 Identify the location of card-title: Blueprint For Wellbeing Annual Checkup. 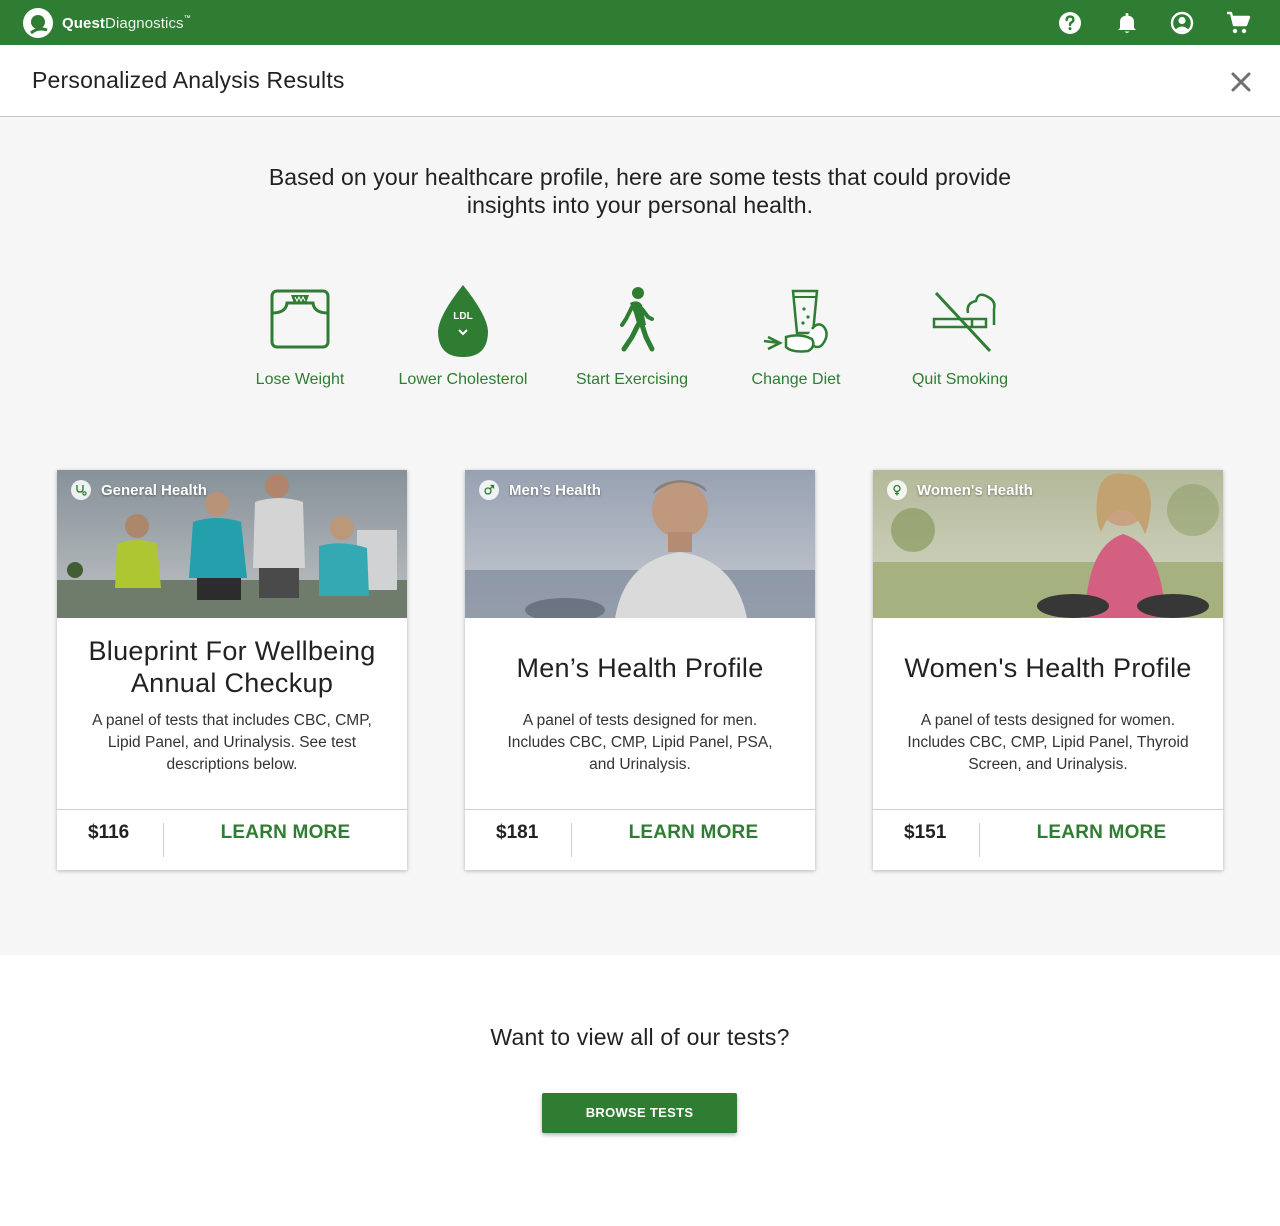
(232, 667).